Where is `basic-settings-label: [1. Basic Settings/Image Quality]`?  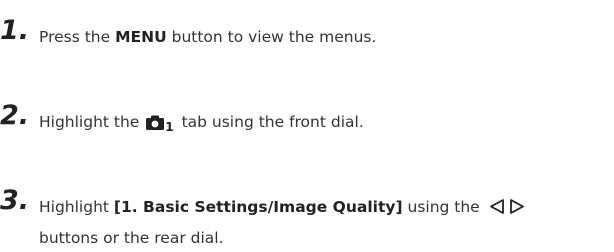
basic-settings-label: [1. Basic Settings/Image Quality] is located at coordinates (258, 207).